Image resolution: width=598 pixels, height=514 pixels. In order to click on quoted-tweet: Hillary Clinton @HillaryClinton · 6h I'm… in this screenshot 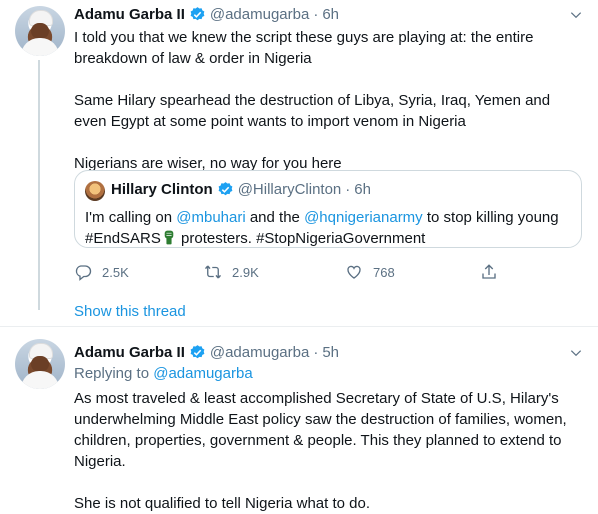, I will do `click(328, 209)`.